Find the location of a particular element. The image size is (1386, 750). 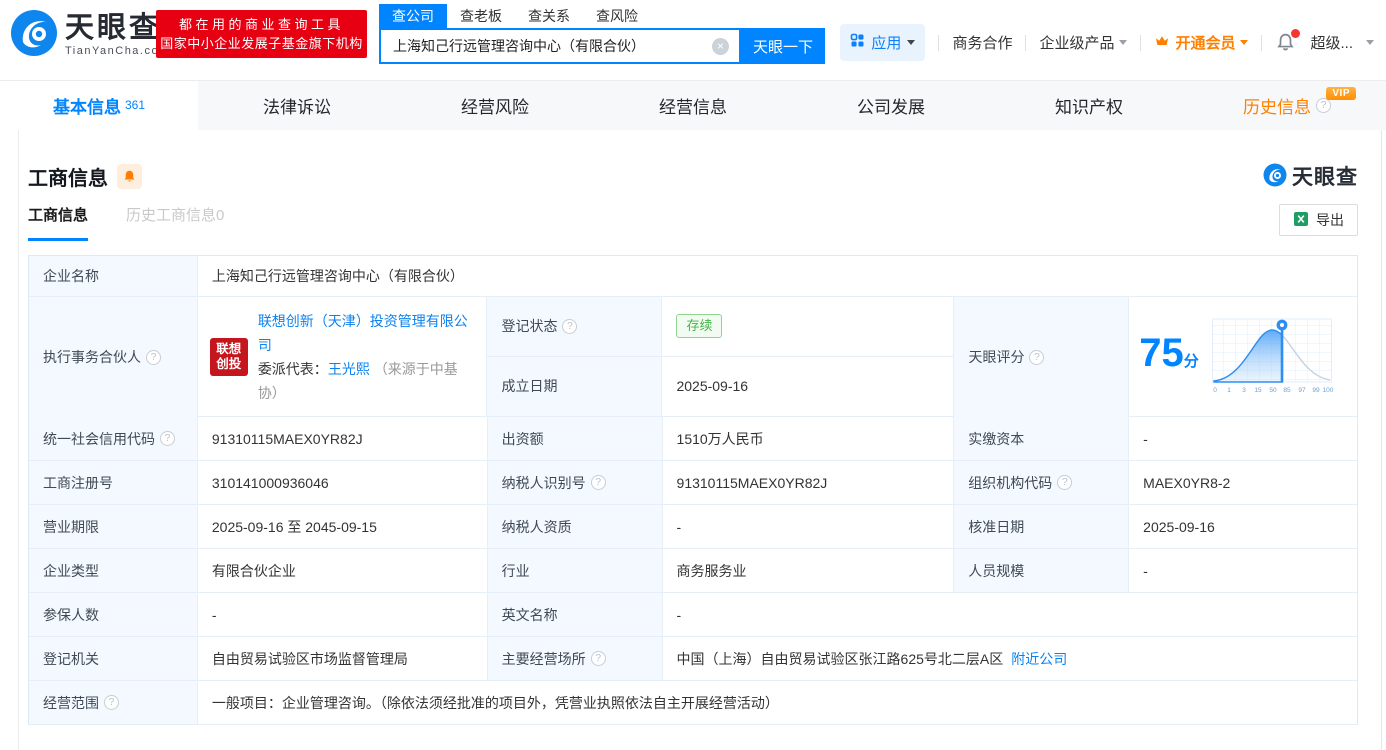

search-tab-relation: 查关系 is located at coordinates (549, 16).